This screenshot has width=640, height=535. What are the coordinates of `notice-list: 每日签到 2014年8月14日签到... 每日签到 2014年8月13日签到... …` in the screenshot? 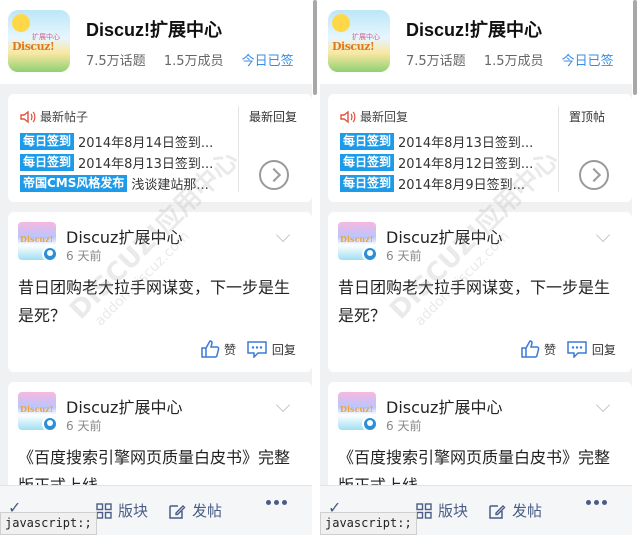 It's located at (127, 163).